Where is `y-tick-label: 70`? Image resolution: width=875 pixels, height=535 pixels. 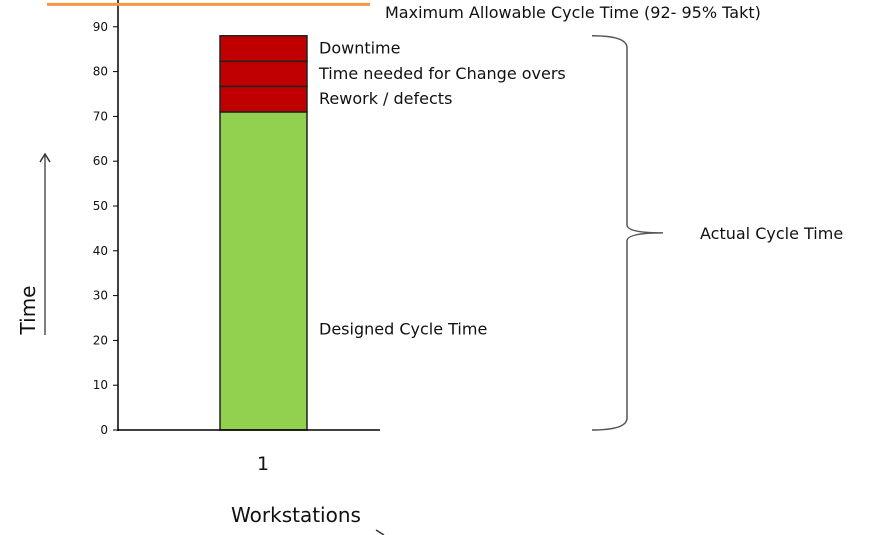
y-tick-label: 70 is located at coordinates (100, 116).